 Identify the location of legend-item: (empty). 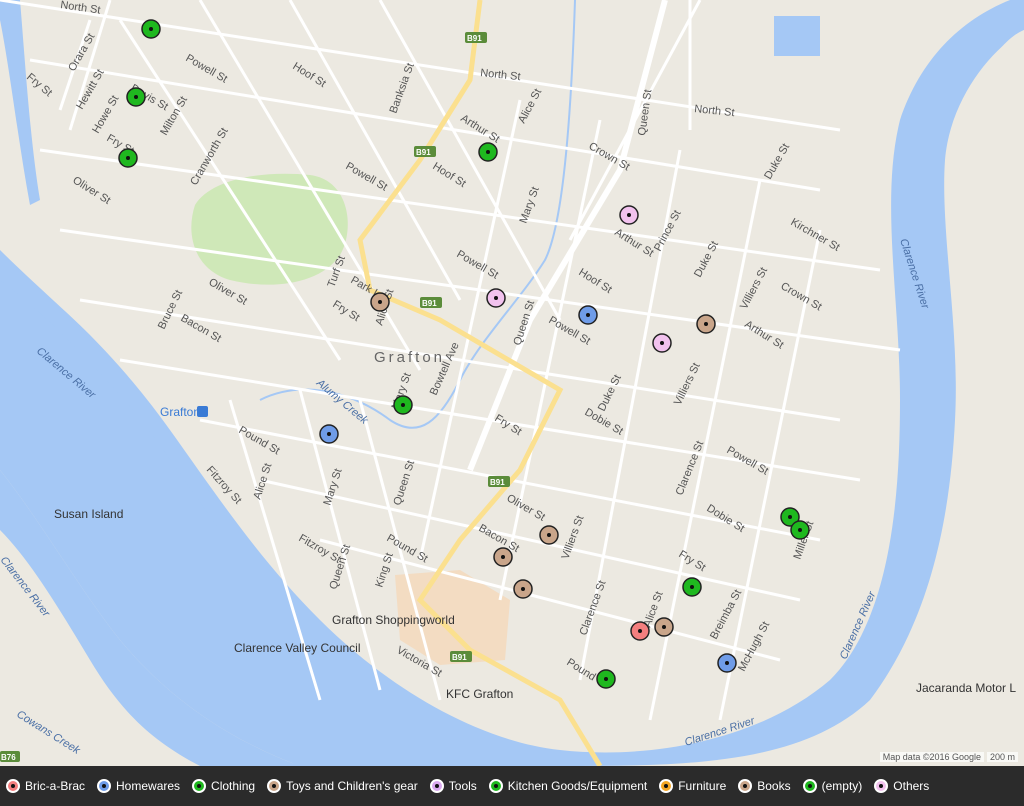
(832, 786).